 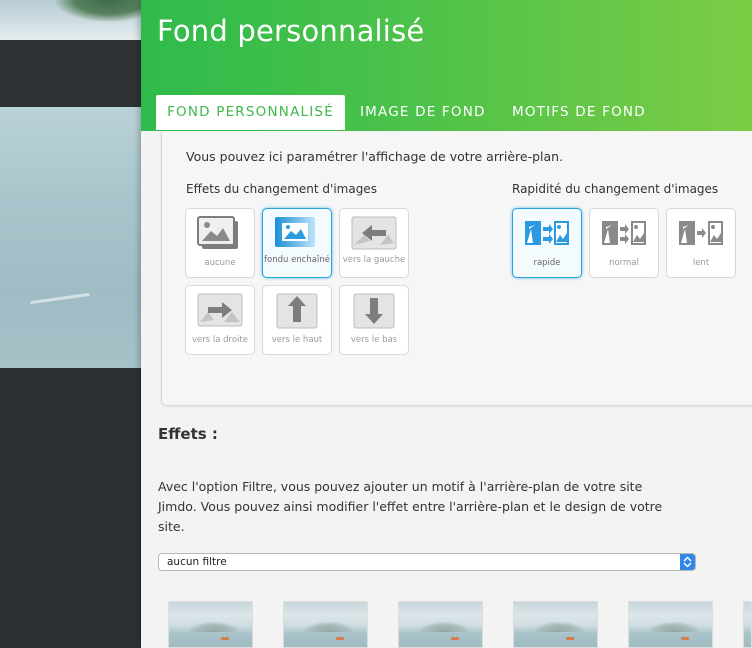 What do you see at coordinates (374, 311) in the screenshot?
I see `slide-down-icon` at bounding box center [374, 311].